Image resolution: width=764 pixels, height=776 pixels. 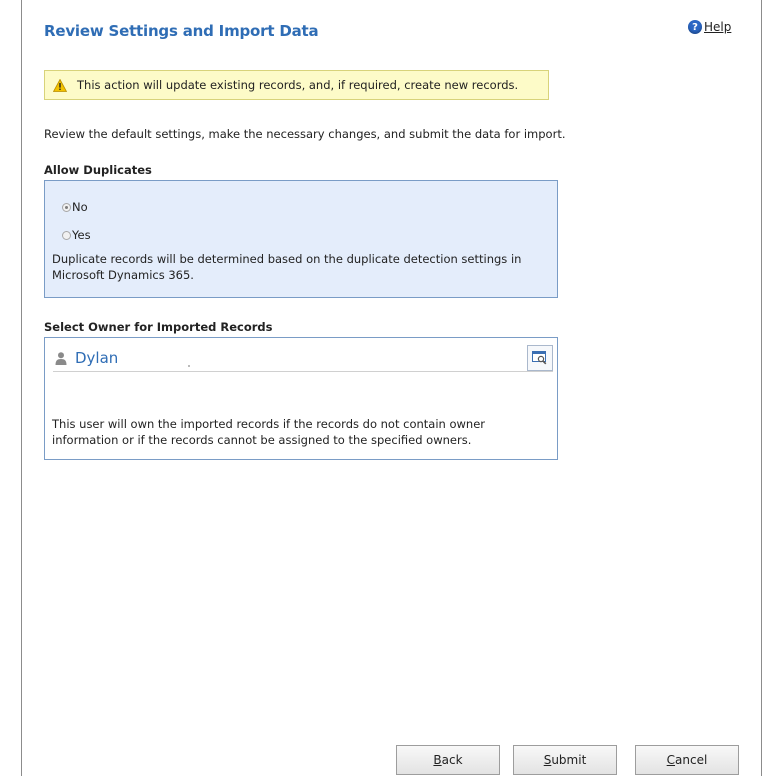 What do you see at coordinates (718, 27) in the screenshot?
I see `help-label: Help` at bounding box center [718, 27].